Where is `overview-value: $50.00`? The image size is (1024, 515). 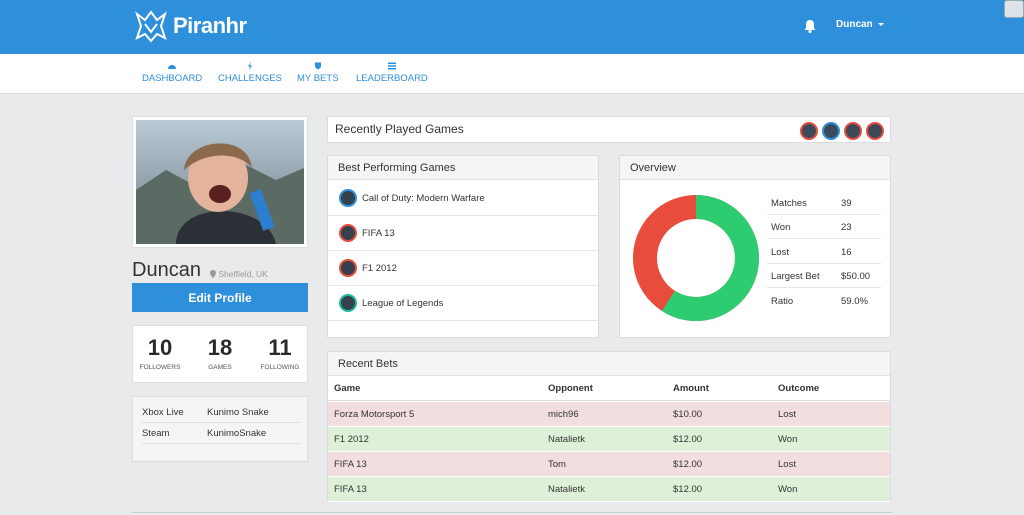
overview-value: $50.00 is located at coordinates (856, 276).